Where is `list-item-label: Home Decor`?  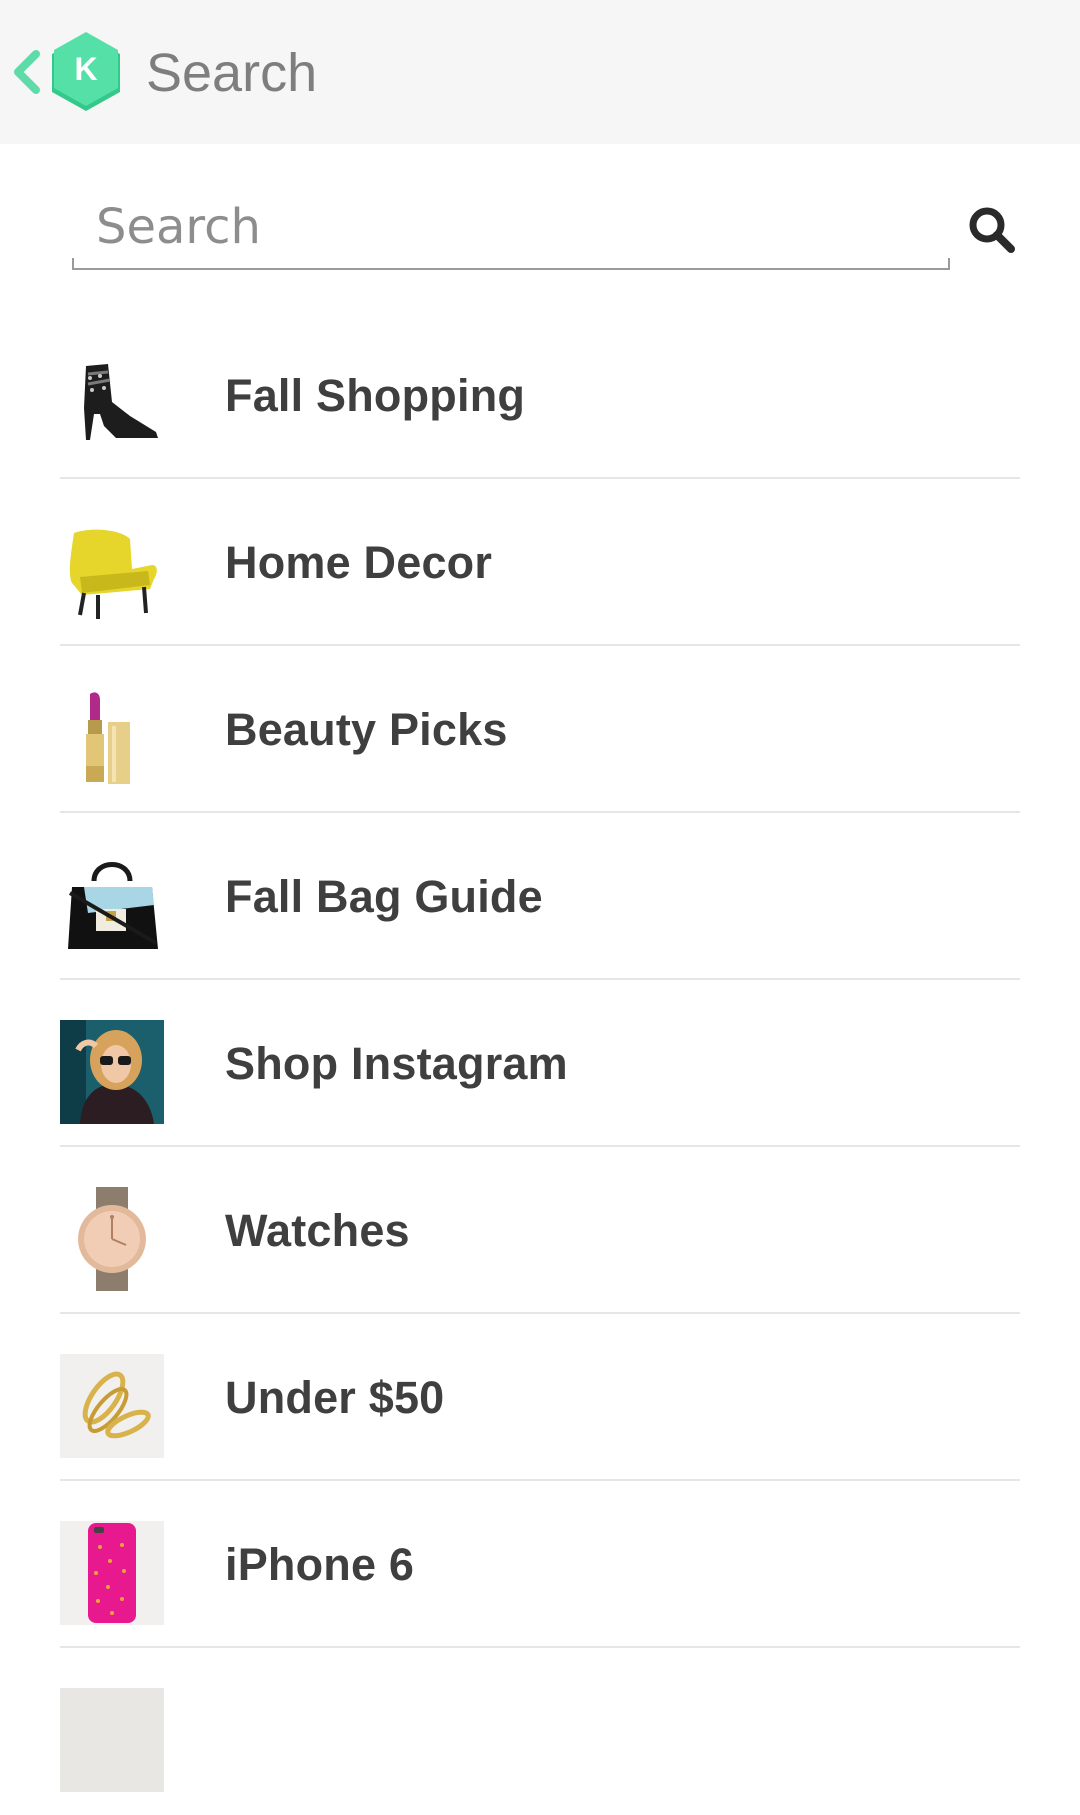 list-item-label: Home Decor is located at coordinates (359, 562).